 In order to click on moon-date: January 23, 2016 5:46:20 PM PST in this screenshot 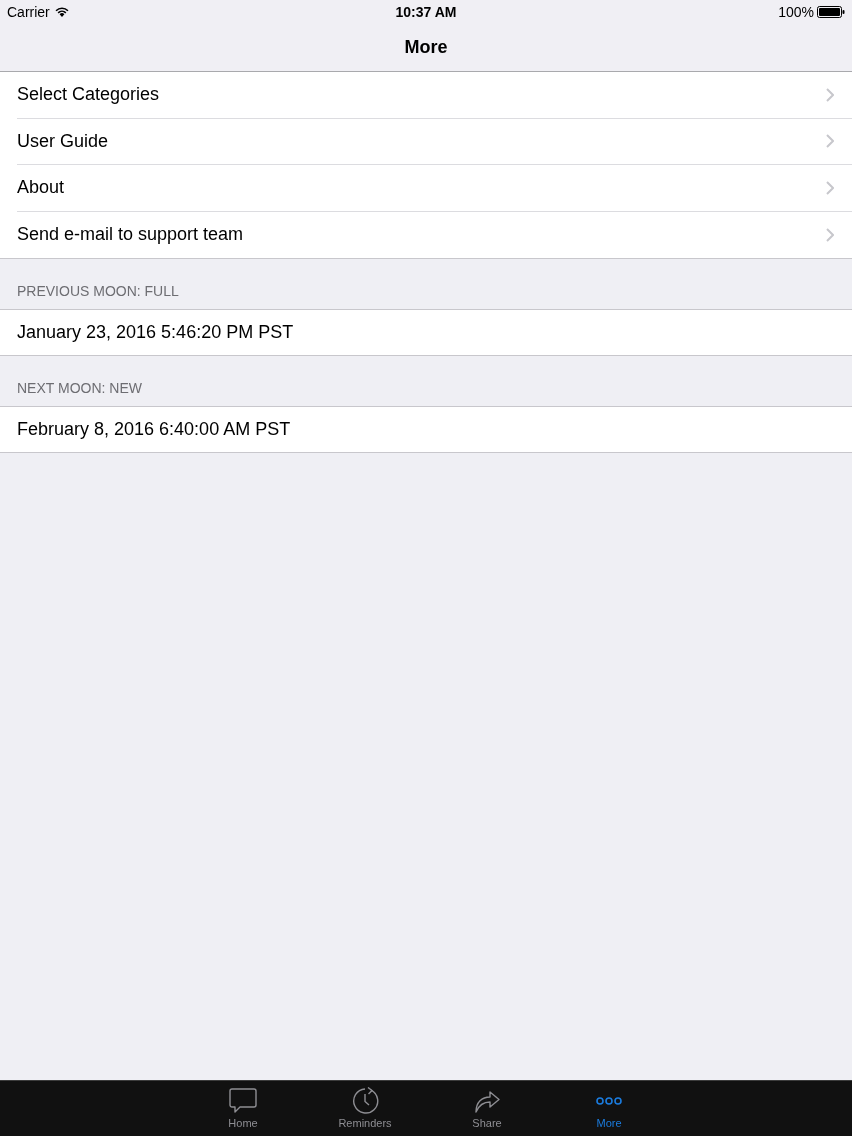, I will do `click(155, 332)`.